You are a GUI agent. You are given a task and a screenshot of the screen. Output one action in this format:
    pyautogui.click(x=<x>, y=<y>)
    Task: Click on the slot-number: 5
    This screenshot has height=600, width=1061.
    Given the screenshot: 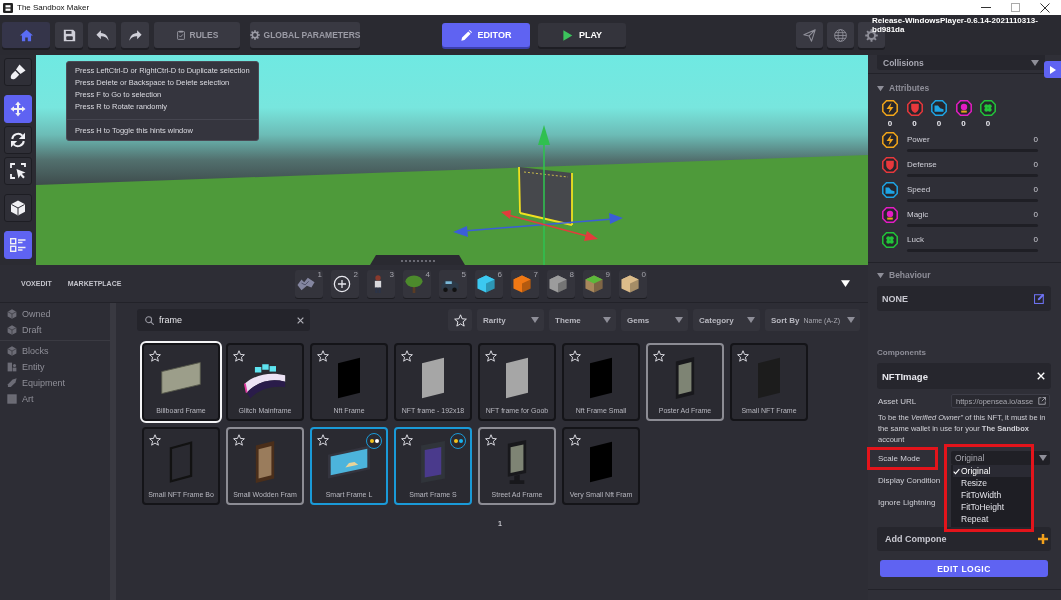 What is the action you would take?
    pyautogui.click(x=463, y=274)
    